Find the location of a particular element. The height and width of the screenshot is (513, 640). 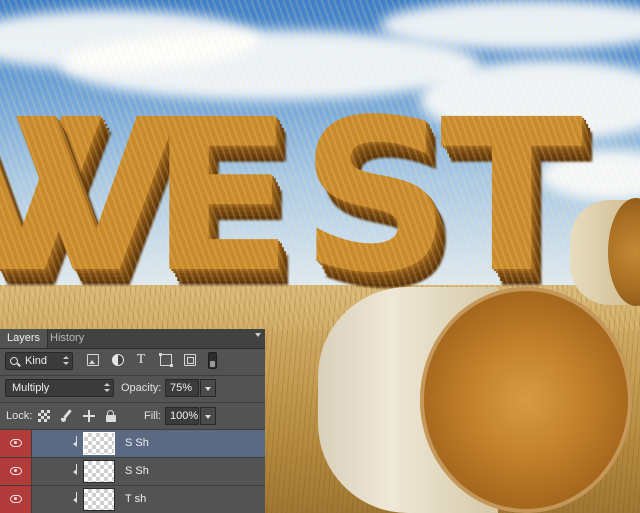

tab-history: History is located at coordinates (67, 338).